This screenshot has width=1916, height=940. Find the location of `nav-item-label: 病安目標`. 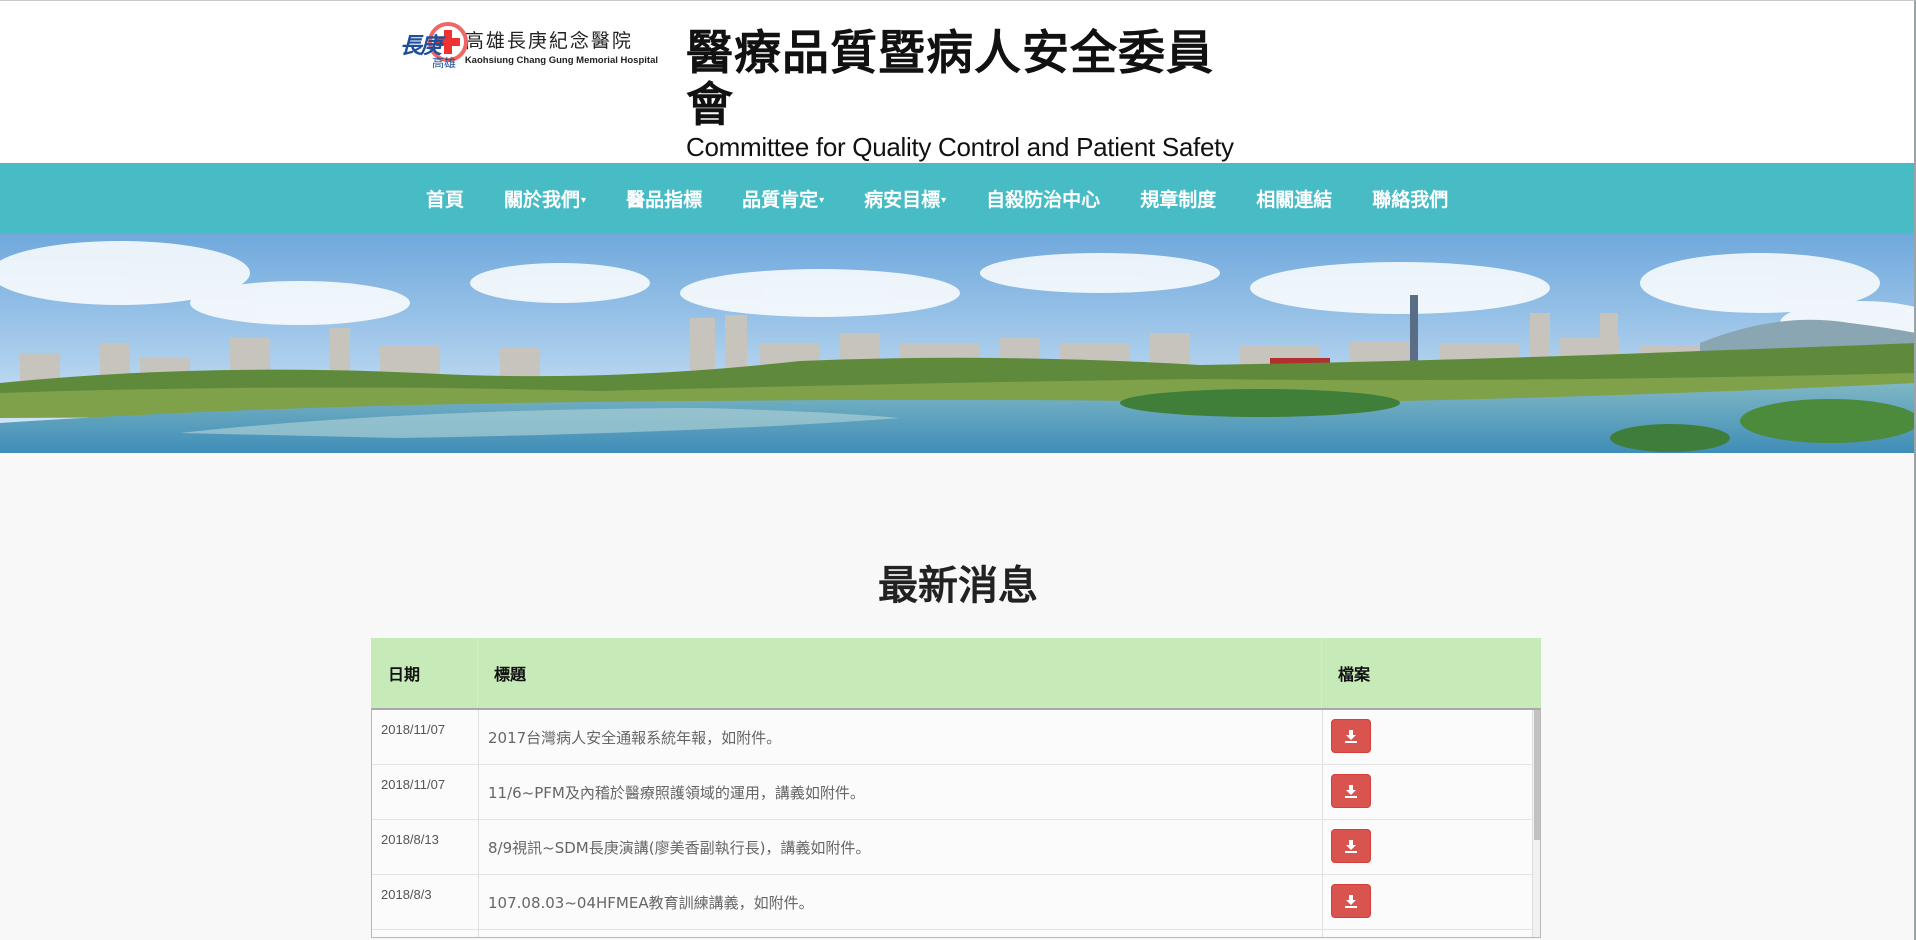

nav-item-label: 病安目標 is located at coordinates (902, 199).